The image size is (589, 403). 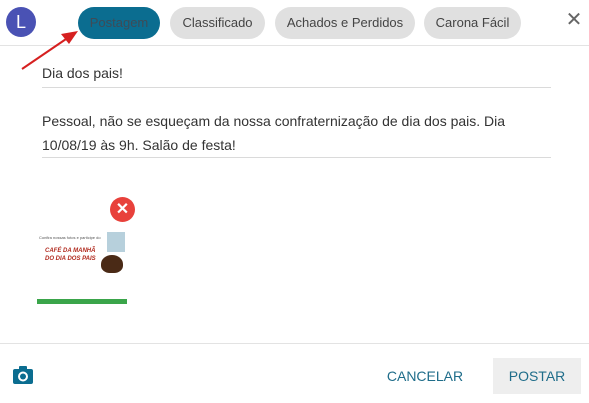 I want to click on footer-divider, so click(x=294, y=343).